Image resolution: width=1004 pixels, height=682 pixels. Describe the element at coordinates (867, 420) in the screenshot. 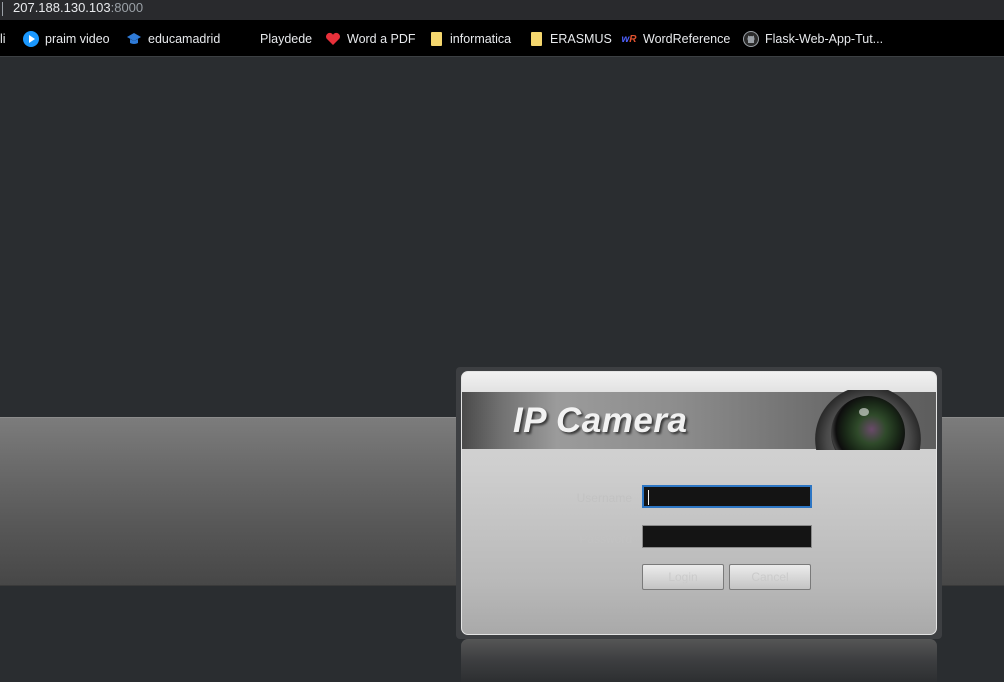

I see `camera-lens-icon` at that location.